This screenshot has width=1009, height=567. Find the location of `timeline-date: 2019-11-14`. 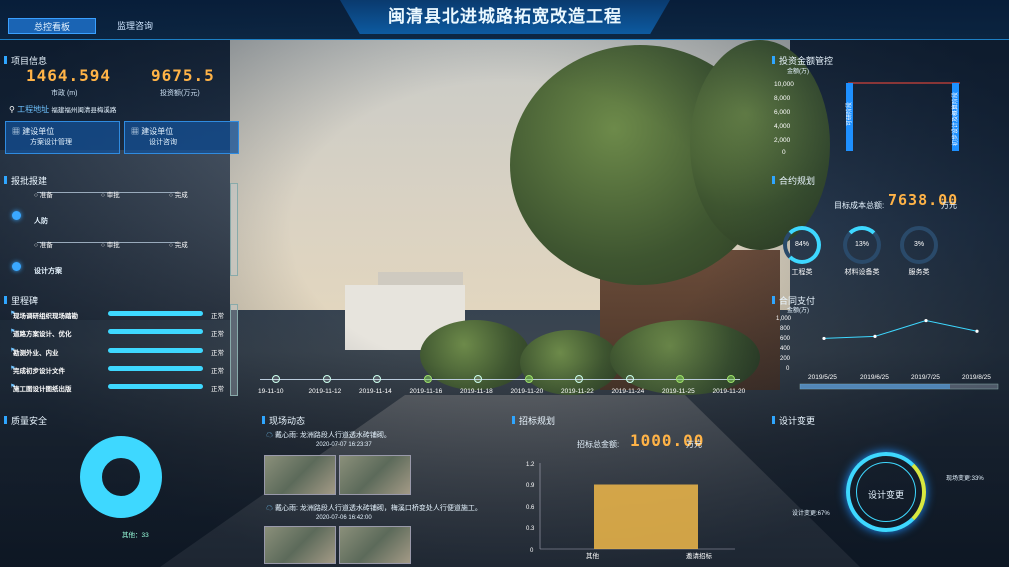

timeline-date: 2019-11-14 is located at coordinates (375, 391).